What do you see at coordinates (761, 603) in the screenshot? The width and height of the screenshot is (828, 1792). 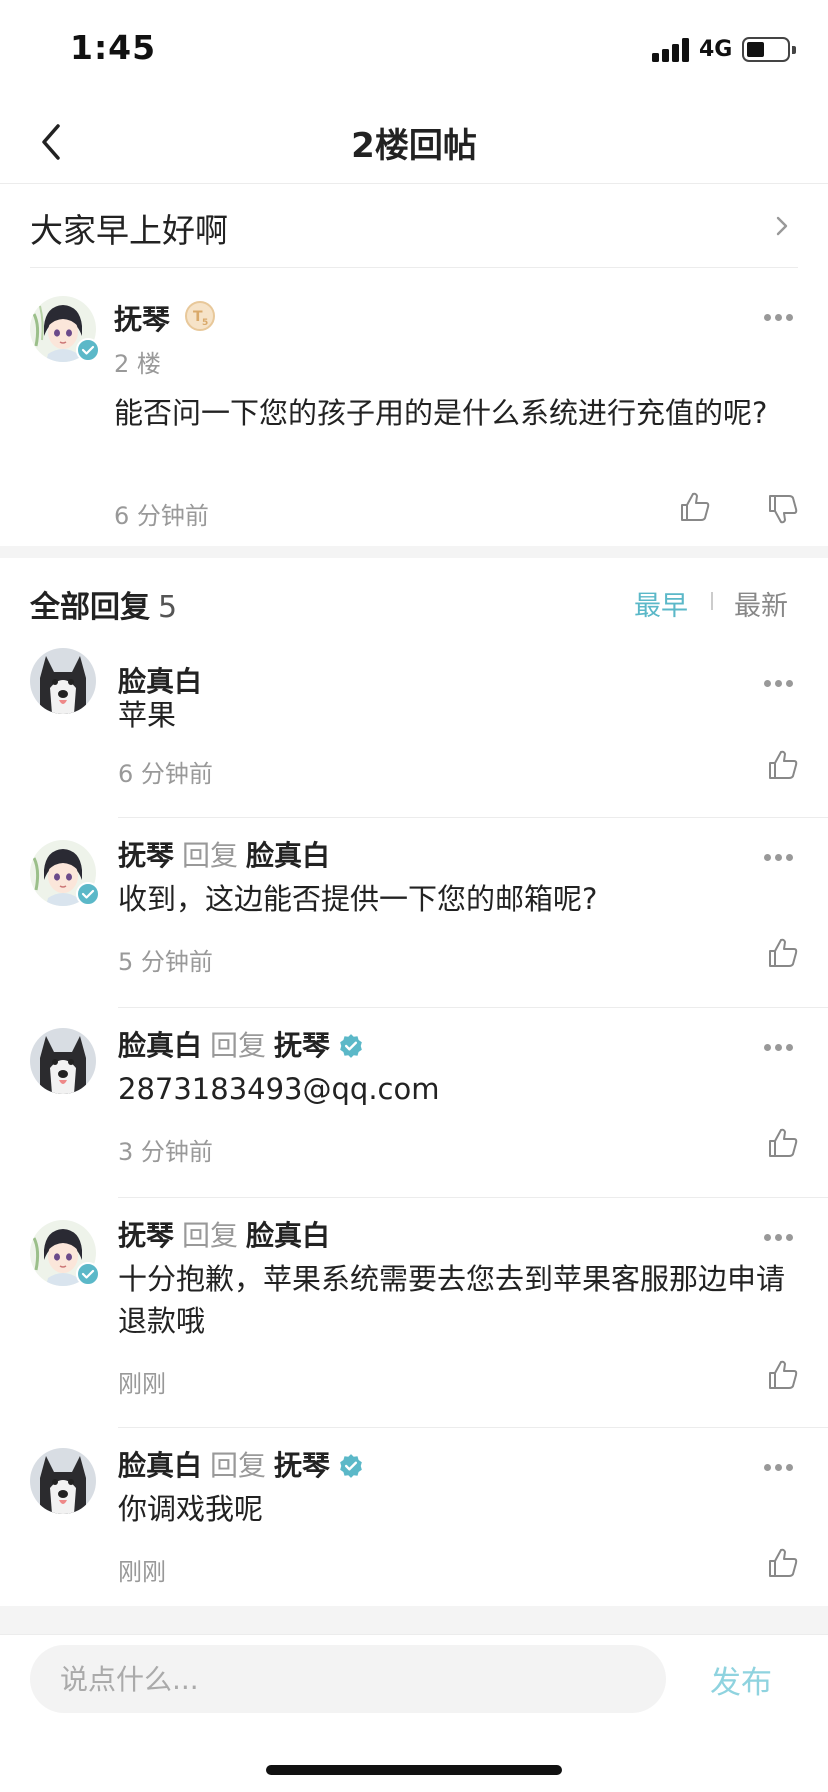 I see `sort-latest-tab: 最新` at bounding box center [761, 603].